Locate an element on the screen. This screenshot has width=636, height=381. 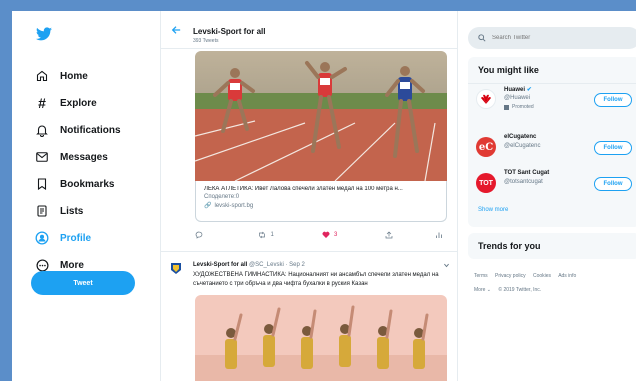
link-icon: 🔗 is located at coordinates (208, 206).